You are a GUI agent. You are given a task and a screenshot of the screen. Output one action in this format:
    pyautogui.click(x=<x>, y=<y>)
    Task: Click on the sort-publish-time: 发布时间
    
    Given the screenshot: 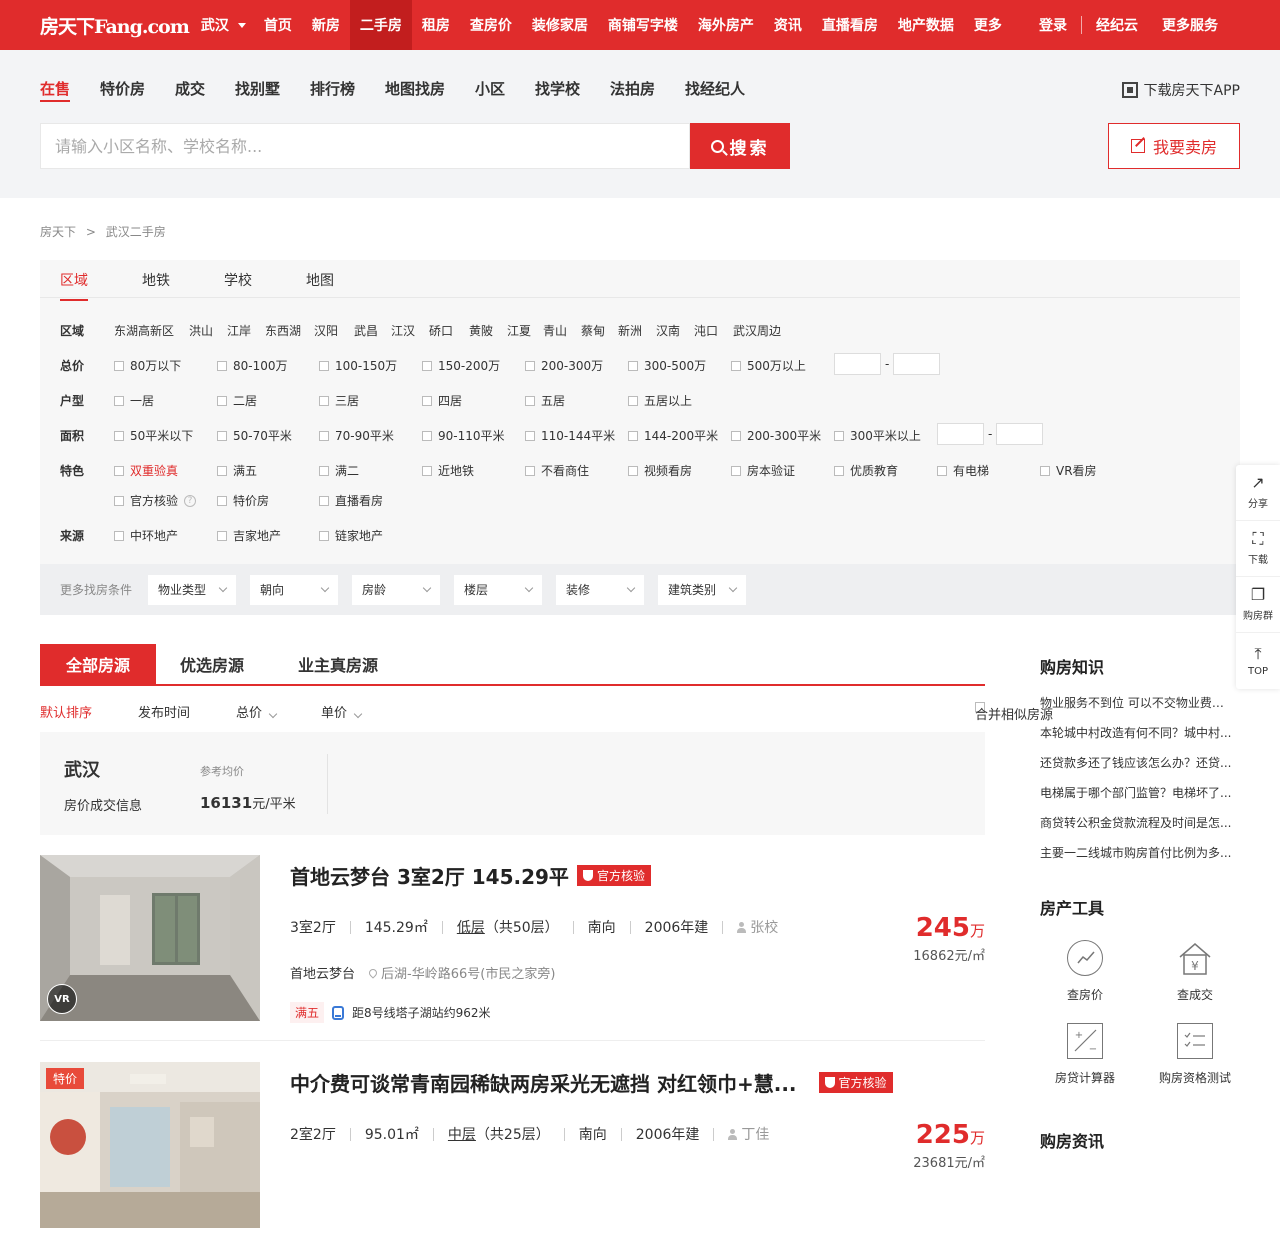 What is the action you would take?
    pyautogui.click(x=164, y=711)
    